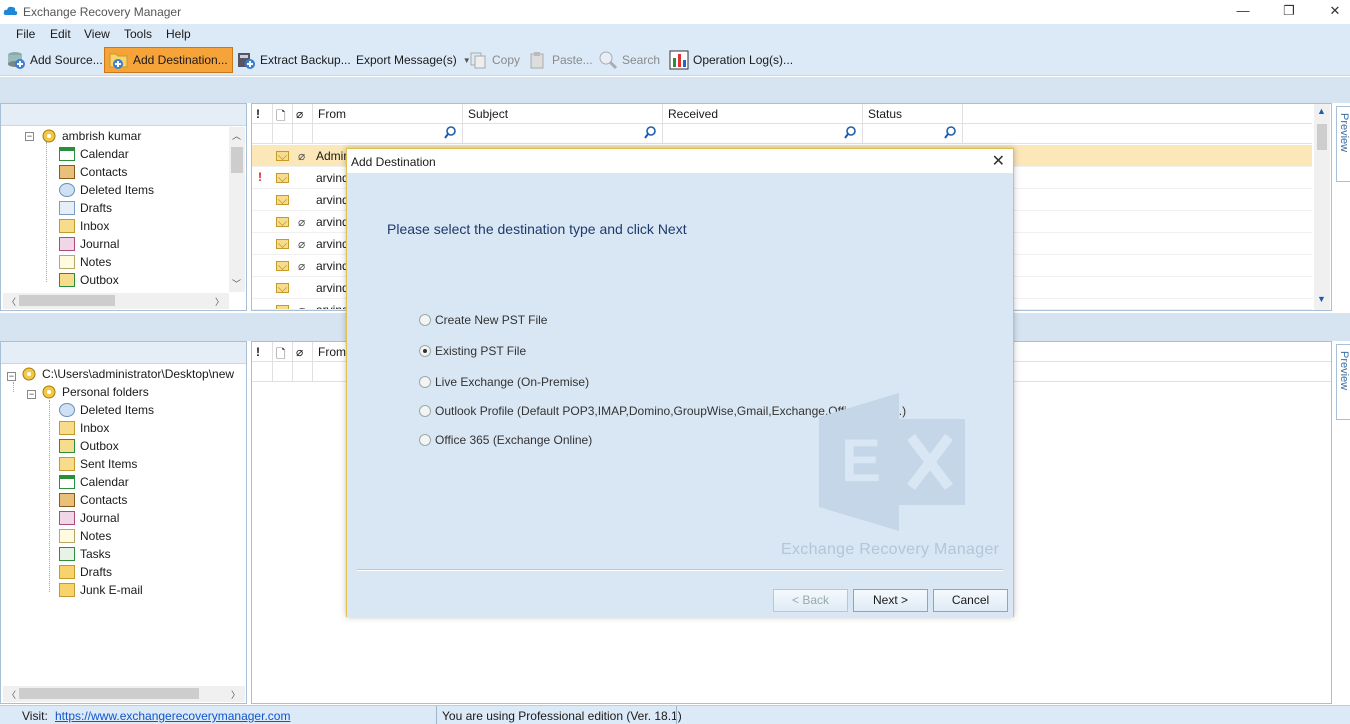  I want to click on dialog-title: Add Destination, so click(393, 162).